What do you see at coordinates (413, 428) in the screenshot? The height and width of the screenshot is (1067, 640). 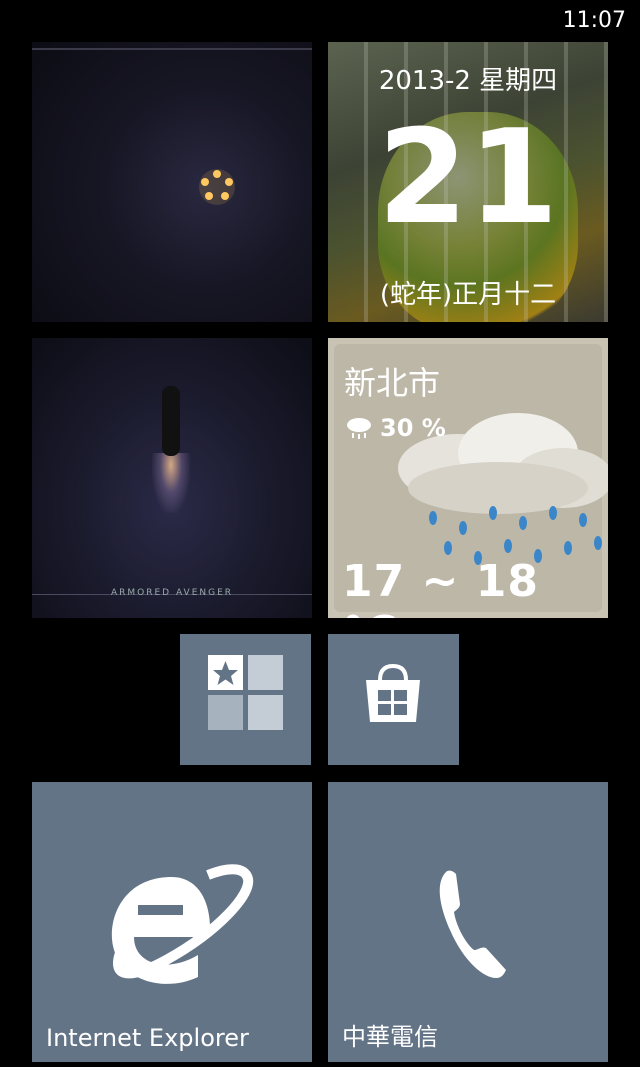 I see `precip-chance: 30 %` at bounding box center [413, 428].